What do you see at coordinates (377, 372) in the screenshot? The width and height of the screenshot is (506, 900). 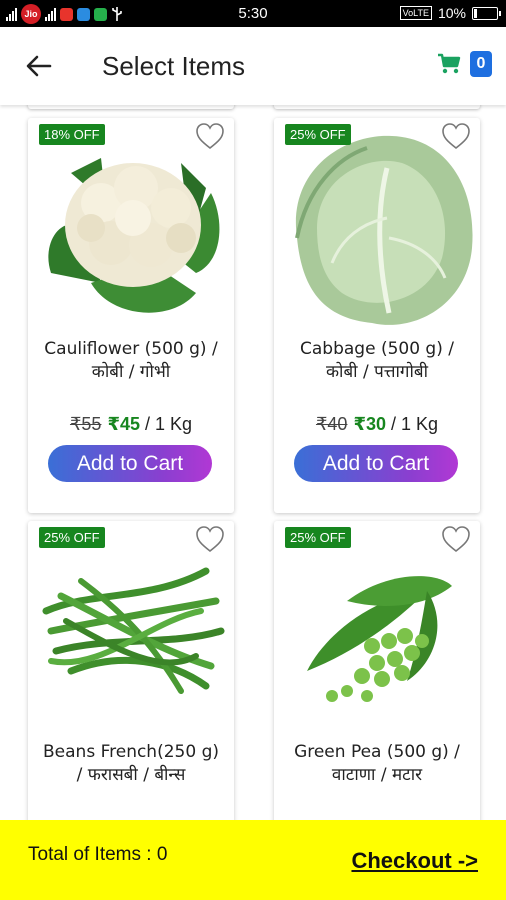 I see `product-name-line2: कोबी / पत्तागोबी` at bounding box center [377, 372].